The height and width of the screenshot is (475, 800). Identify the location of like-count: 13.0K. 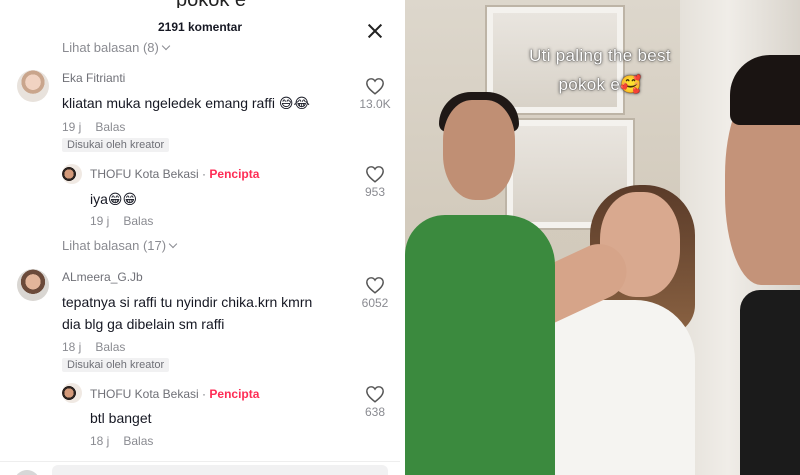
(375, 104).